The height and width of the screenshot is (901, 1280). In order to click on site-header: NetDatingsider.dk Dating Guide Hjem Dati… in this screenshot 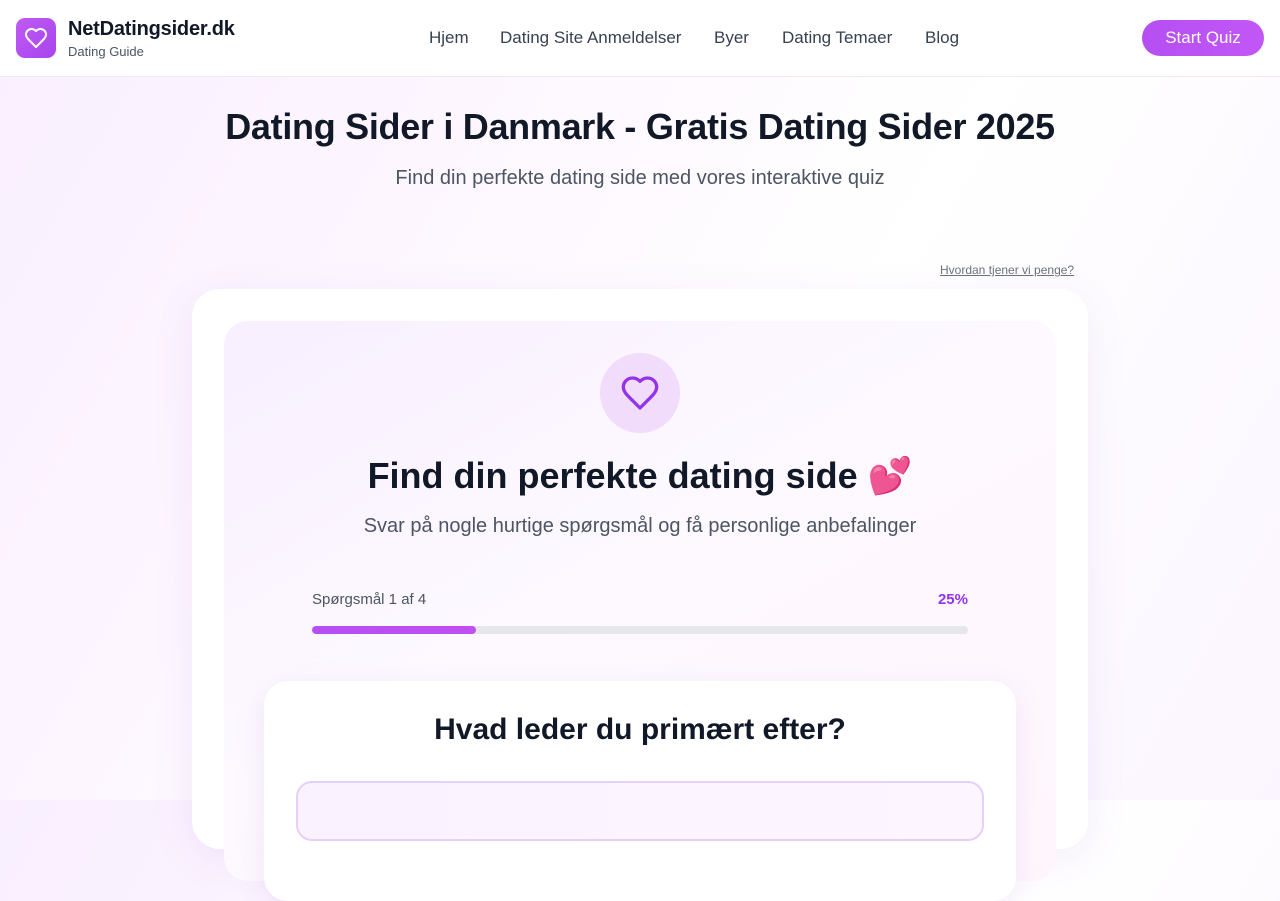, I will do `click(640, 38)`.